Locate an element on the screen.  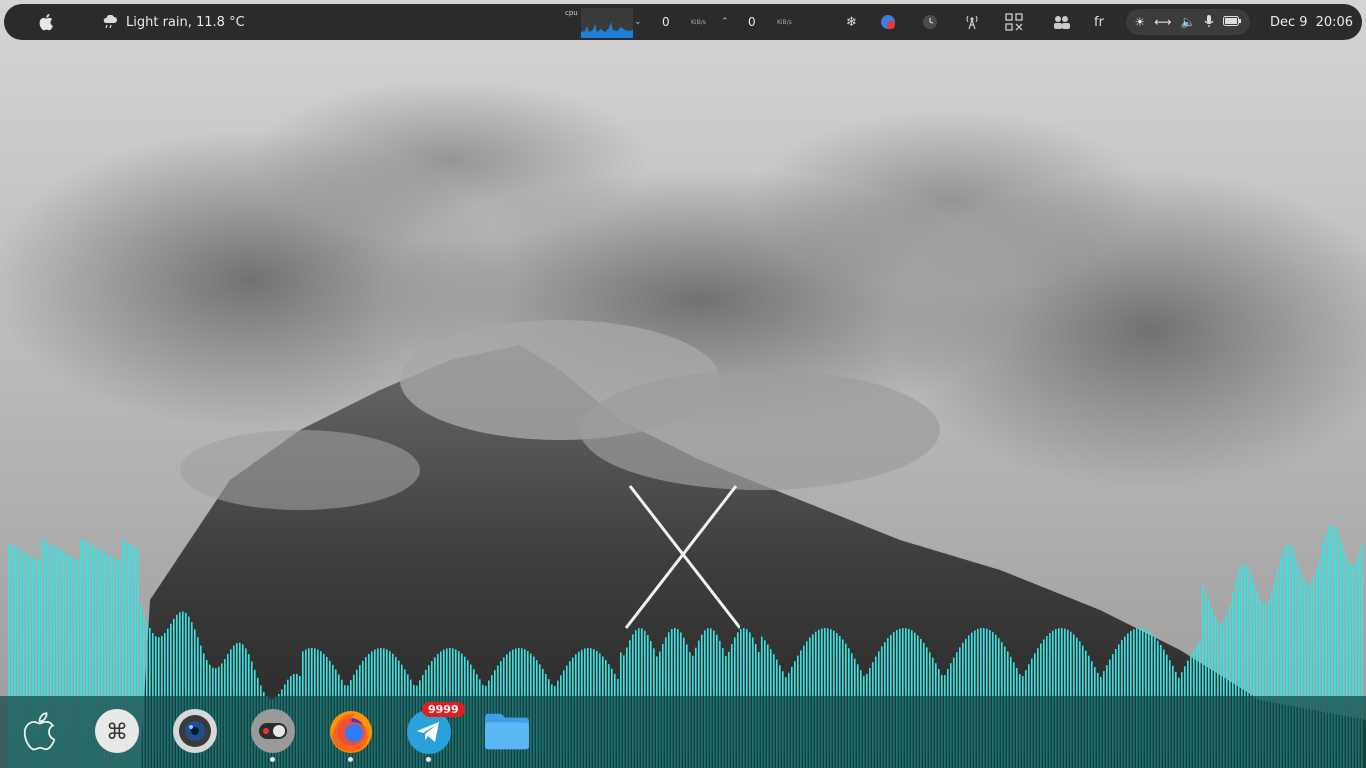
grid-icon is located at coordinates (1014, 22).